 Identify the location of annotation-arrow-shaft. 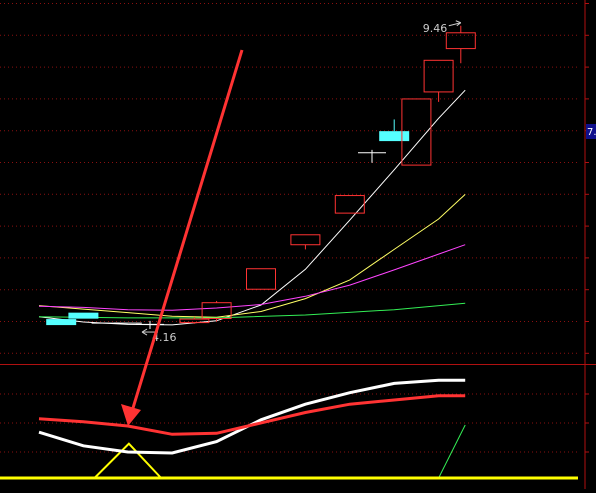
(187, 229).